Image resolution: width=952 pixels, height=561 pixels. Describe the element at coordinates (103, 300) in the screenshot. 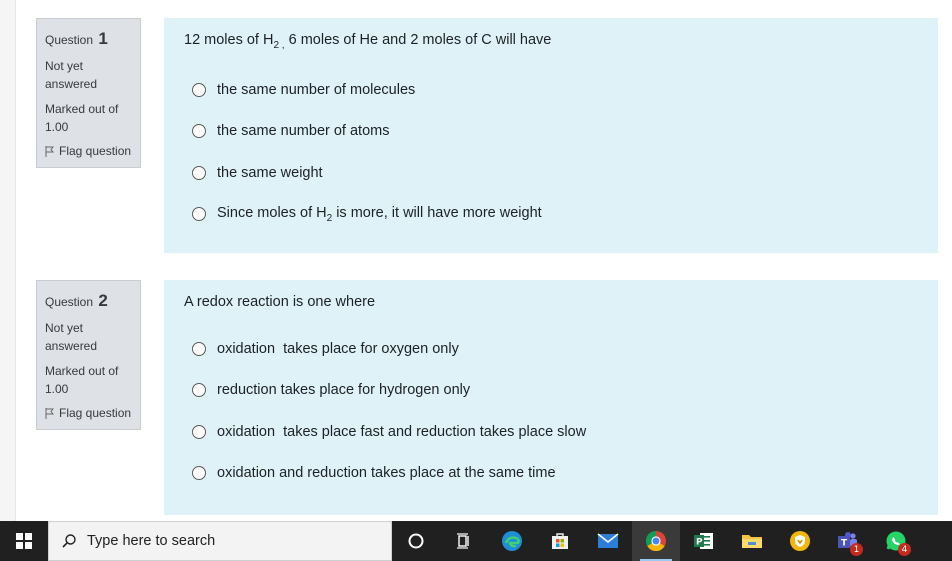

I see `question-number-value: 2` at that location.